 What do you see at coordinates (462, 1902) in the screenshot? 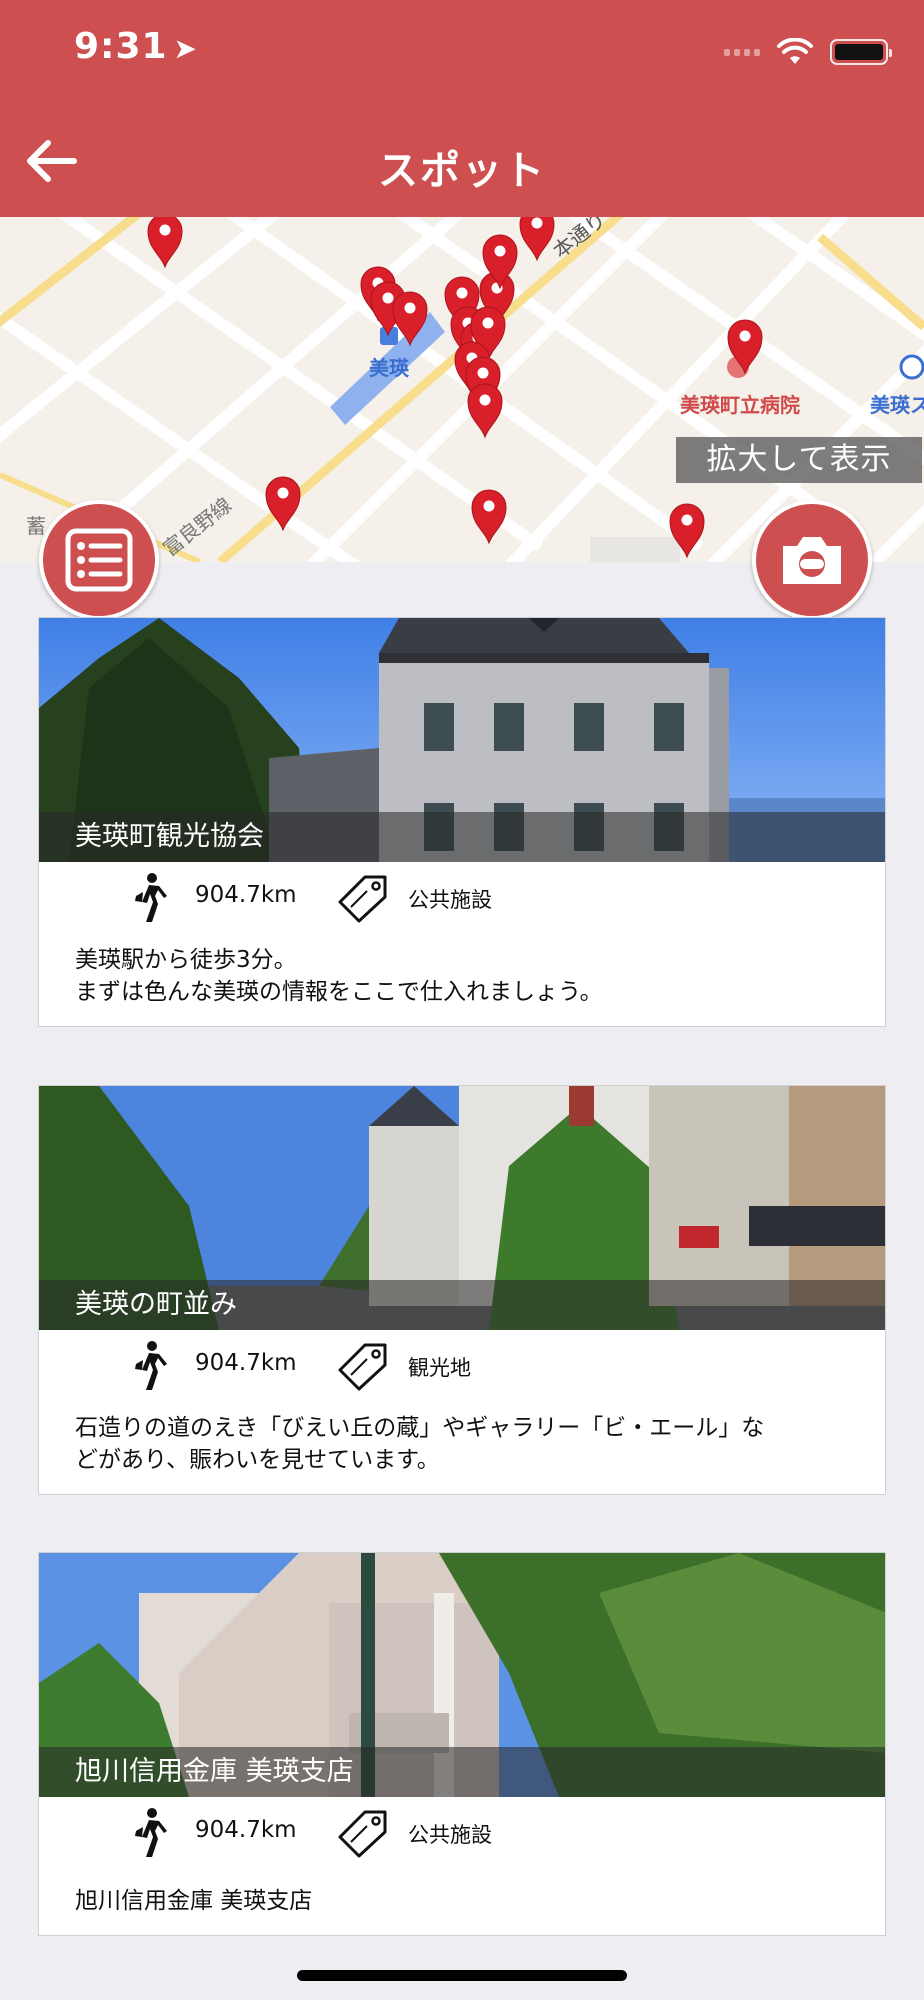
I see `spot-description: 旭川信用金庫 美瑛支店` at bounding box center [462, 1902].